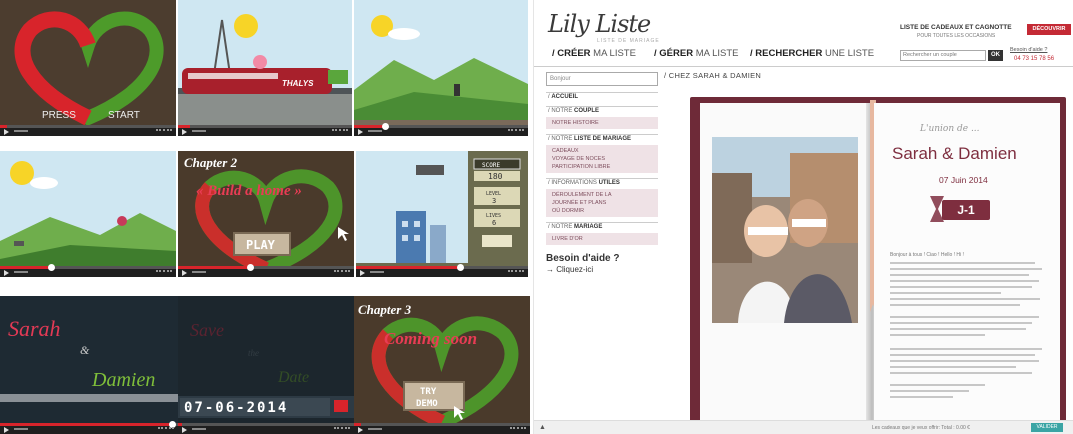 The height and width of the screenshot is (434, 1073). Describe the element at coordinates (494, 201) in the screenshot. I see `level-value: 3` at that location.